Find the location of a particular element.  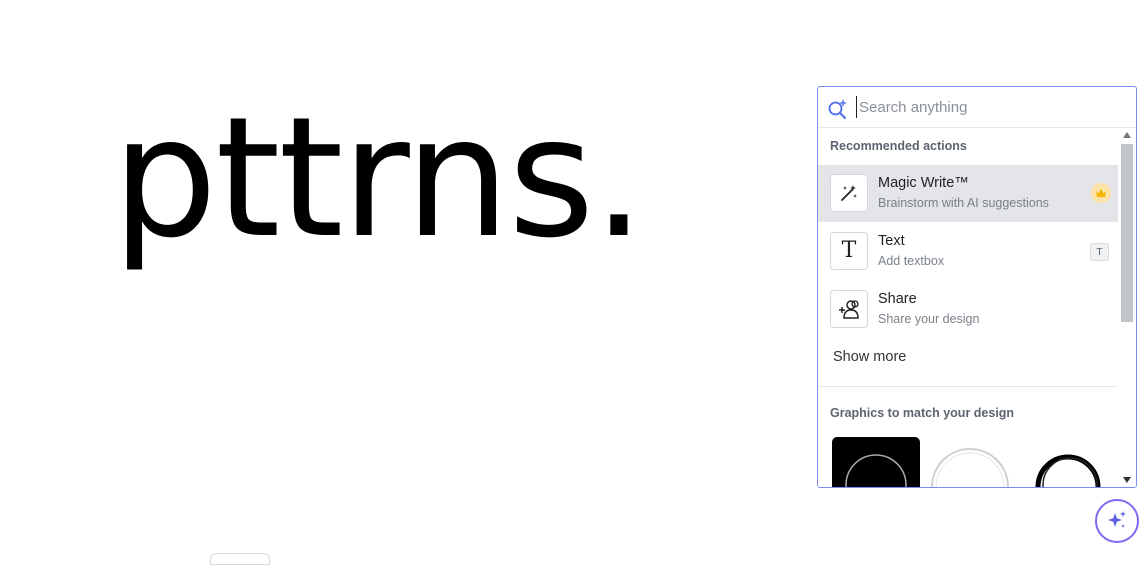

page-tab is located at coordinates (240, 559).